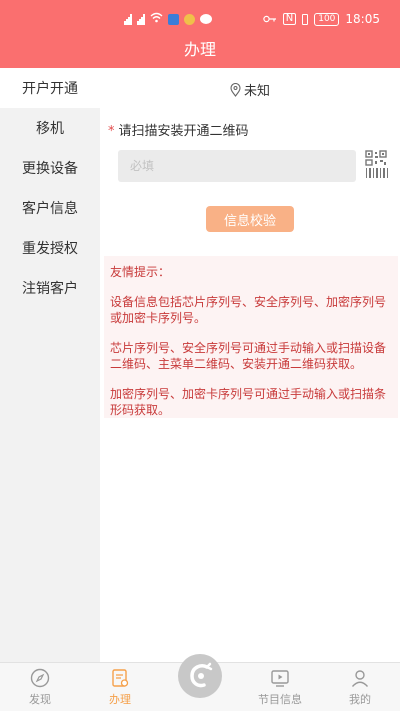  I want to click on verify-info-button: 信息校验, so click(250, 219).